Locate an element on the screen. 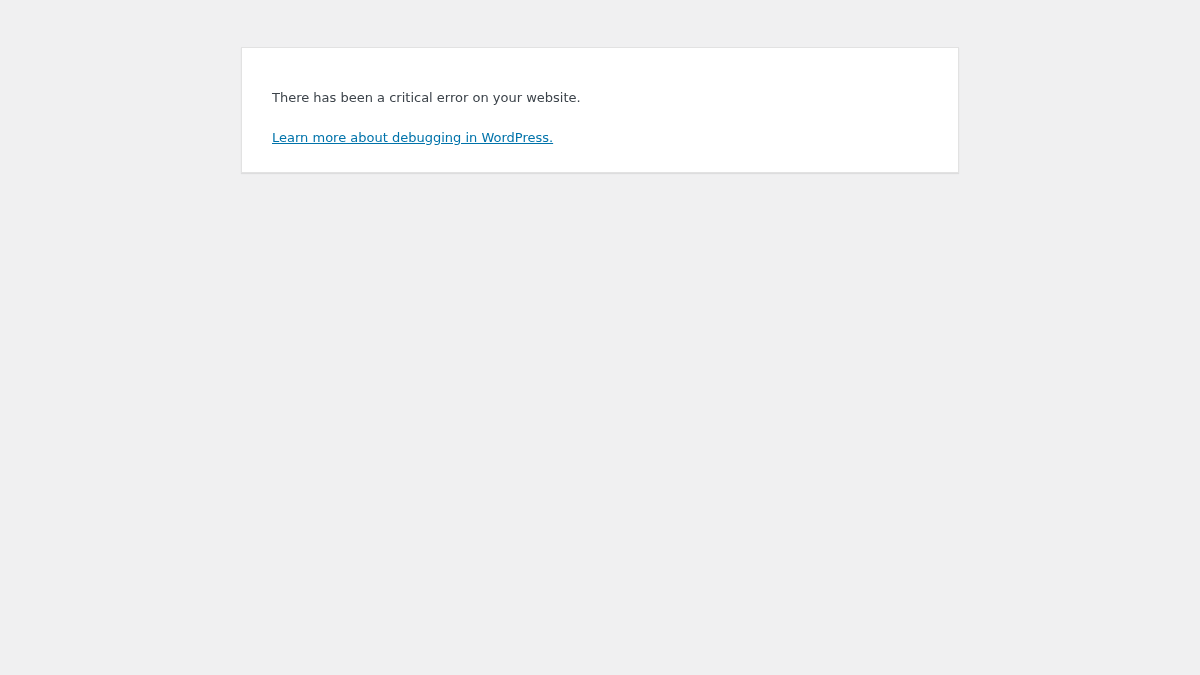 The image size is (1200, 675). help-link: Learn more about debugging in WordPress. is located at coordinates (413, 137).